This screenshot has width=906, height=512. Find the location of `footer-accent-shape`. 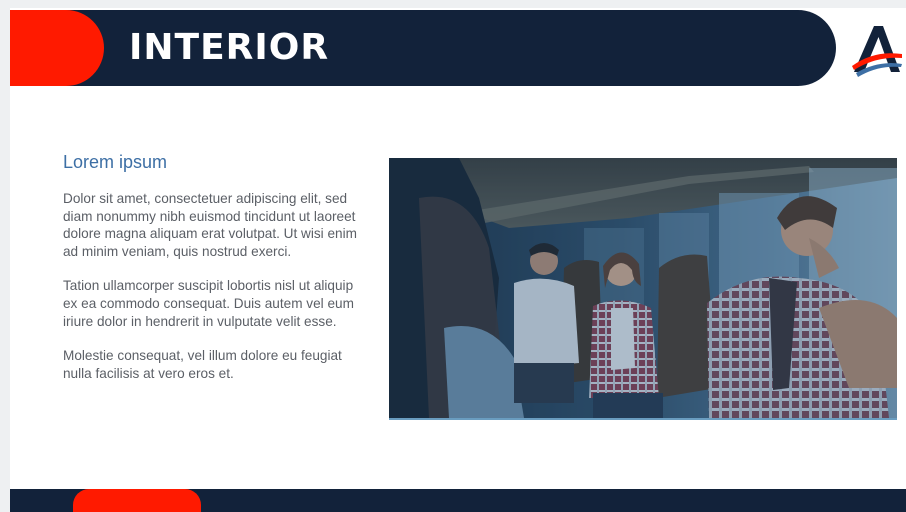

footer-accent-shape is located at coordinates (137, 500).